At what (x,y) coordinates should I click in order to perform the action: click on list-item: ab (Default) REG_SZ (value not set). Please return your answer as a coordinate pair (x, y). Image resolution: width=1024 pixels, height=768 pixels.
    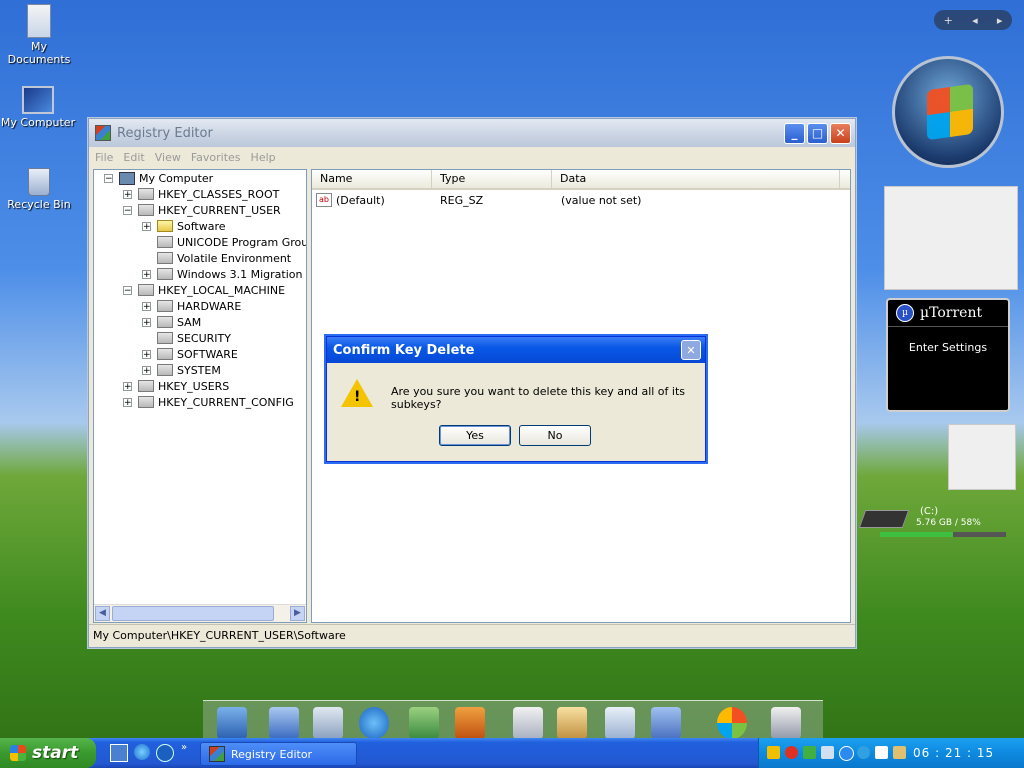
    Looking at the image, I should click on (478, 200).